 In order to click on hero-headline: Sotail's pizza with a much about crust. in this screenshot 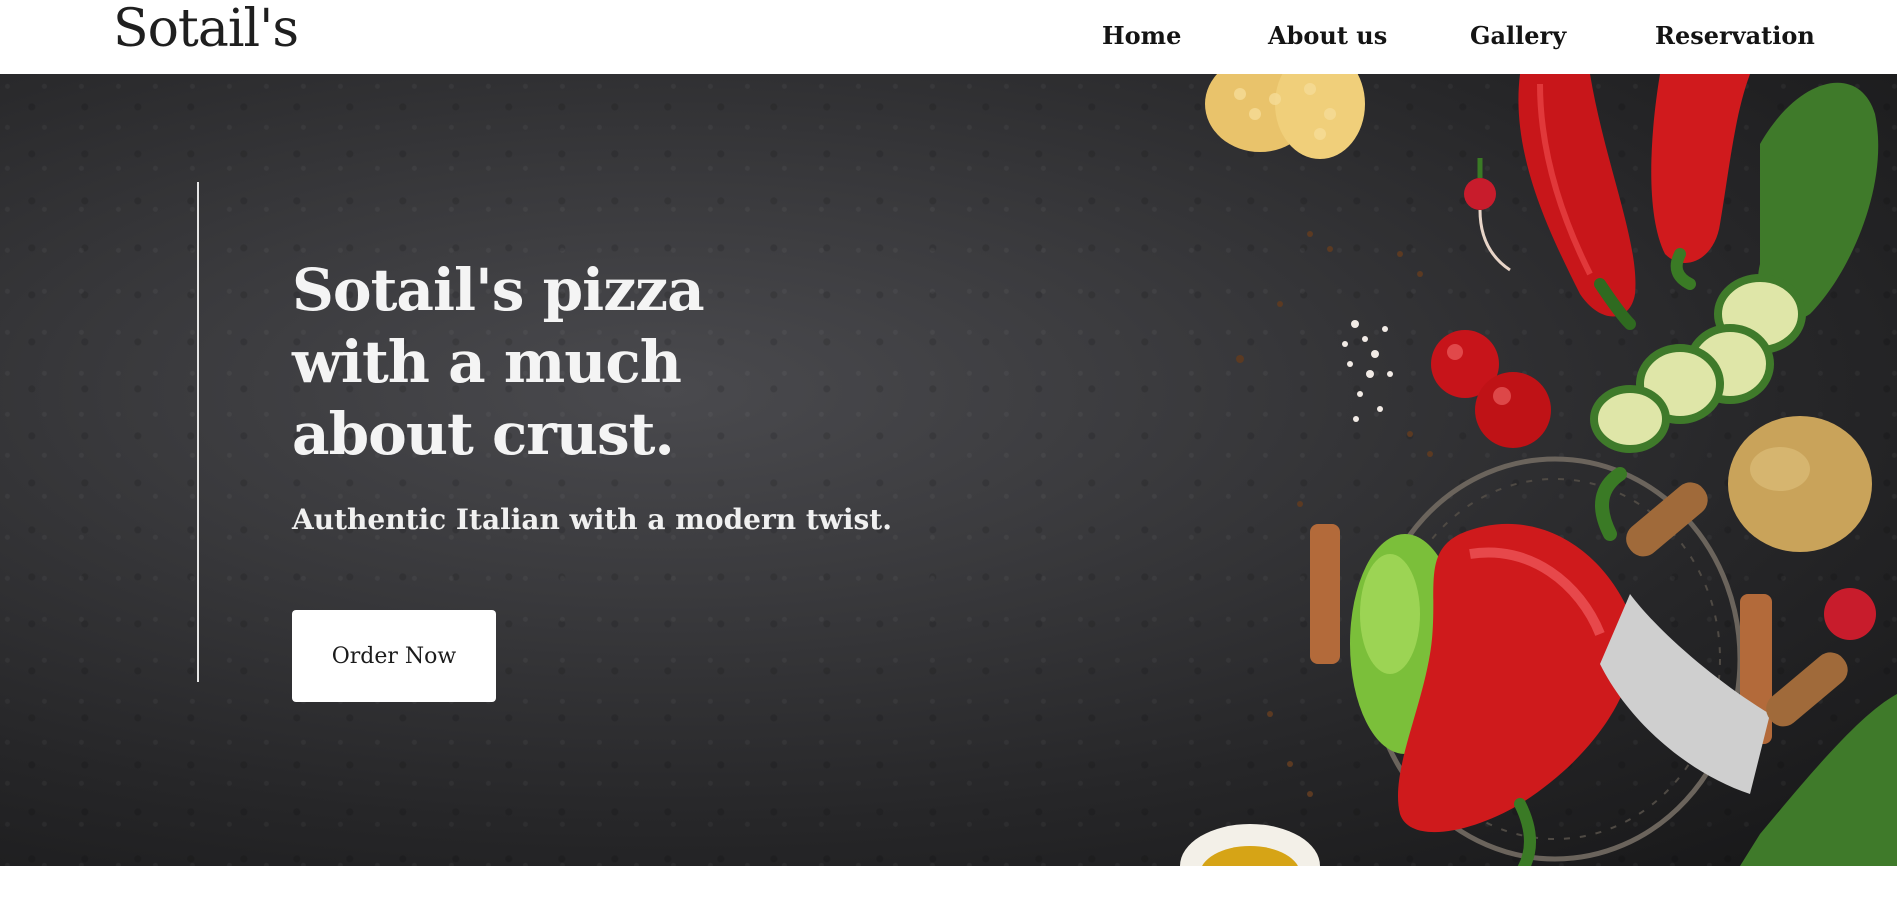, I will do `click(572, 362)`.